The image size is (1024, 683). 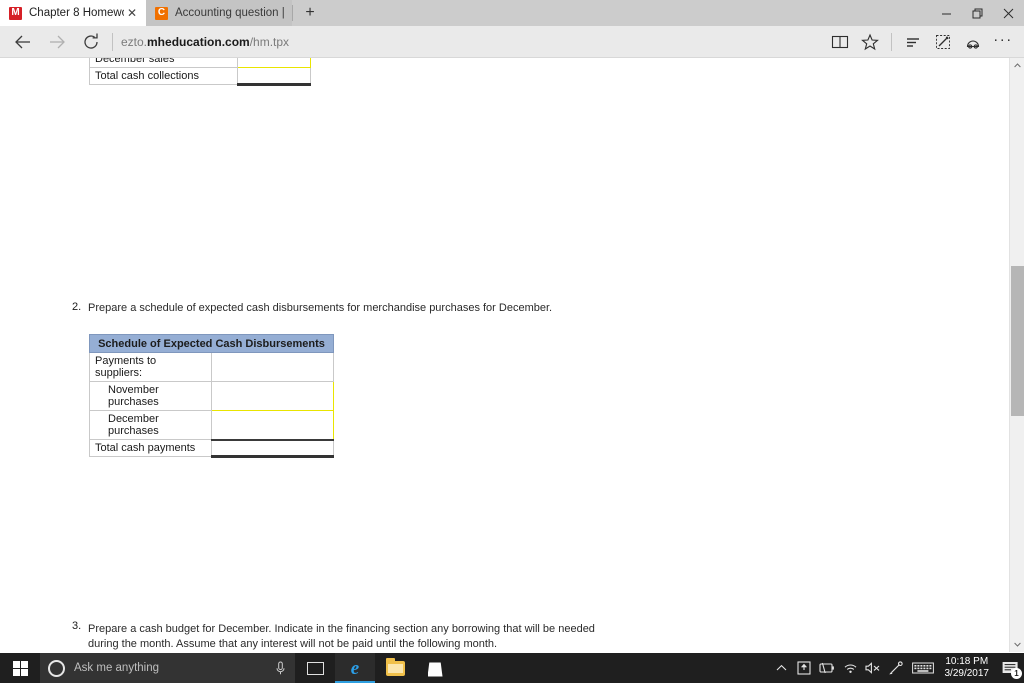 What do you see at coordinates (134, 41) in the screenshot?
I see `url-prefix: ezto.` at bounding box center [134, 41].